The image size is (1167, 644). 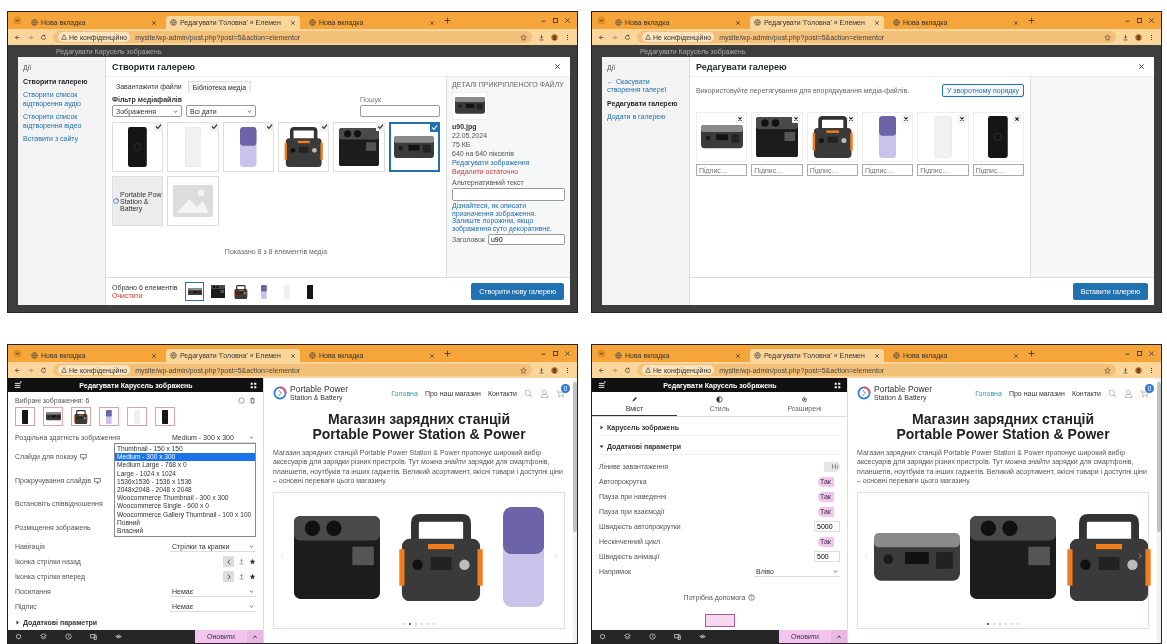 I want to click on media-item, so click(x=414, y=147).